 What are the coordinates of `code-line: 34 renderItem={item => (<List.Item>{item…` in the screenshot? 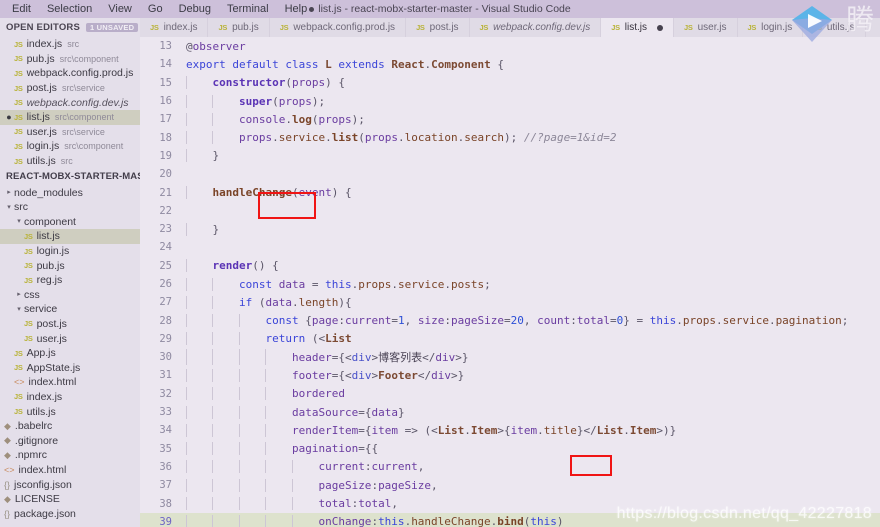 It's located at (510, 430).